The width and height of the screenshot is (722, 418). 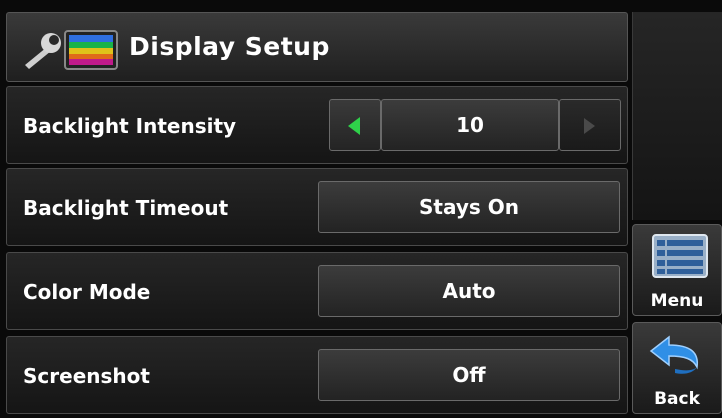 What do you see at coordinates (87, 292) in the screenshot?
I see `color-mode-label: Color Mode` at bounding box center [87, 292].